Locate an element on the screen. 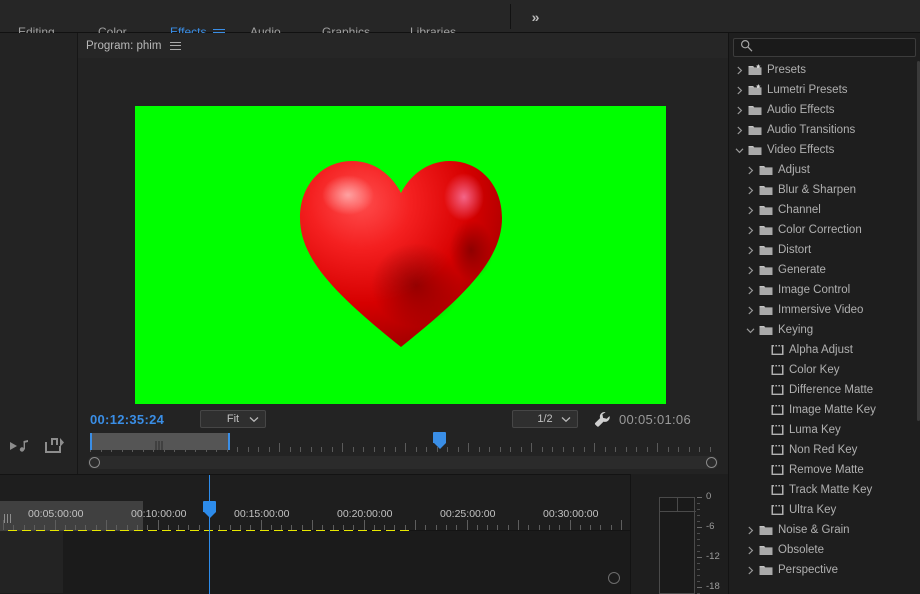  effect-icon is located at coordinates (777, 370).